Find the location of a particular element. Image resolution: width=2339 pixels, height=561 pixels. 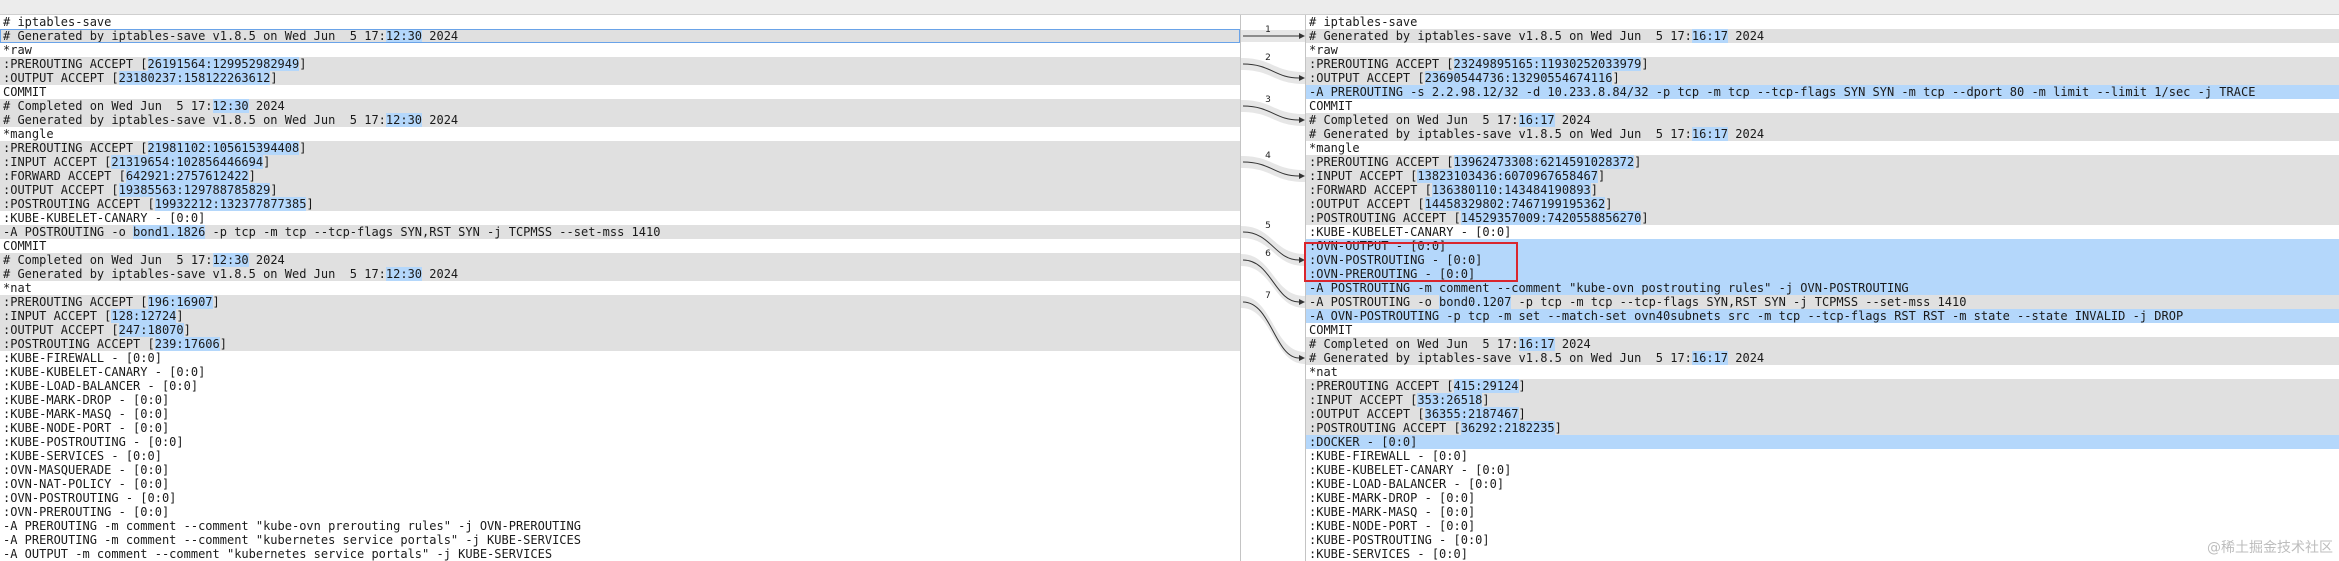

right-diff-line: :KUBE-LOAD-BALANCER - [0:0] is located at coordinates (1822, 484).